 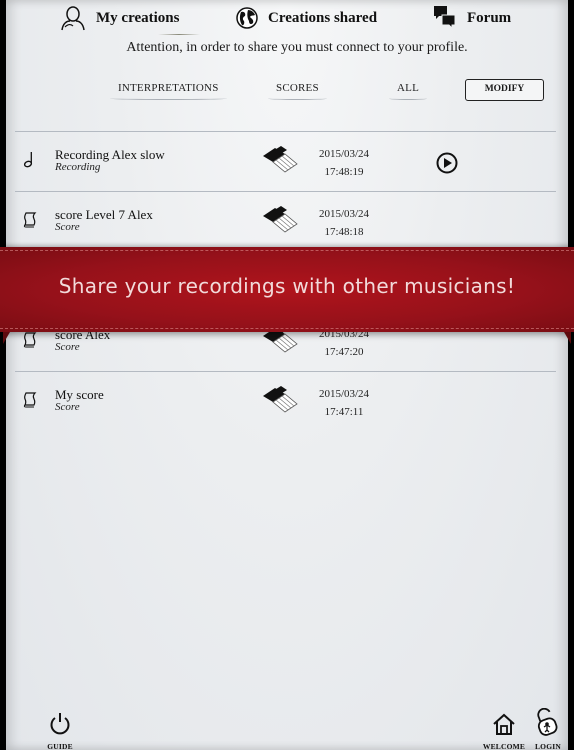 What do you see at coordinates (297, 91) in the screenshot?
I see `filter-scores: SCORES` at bounding box center [297, 91].